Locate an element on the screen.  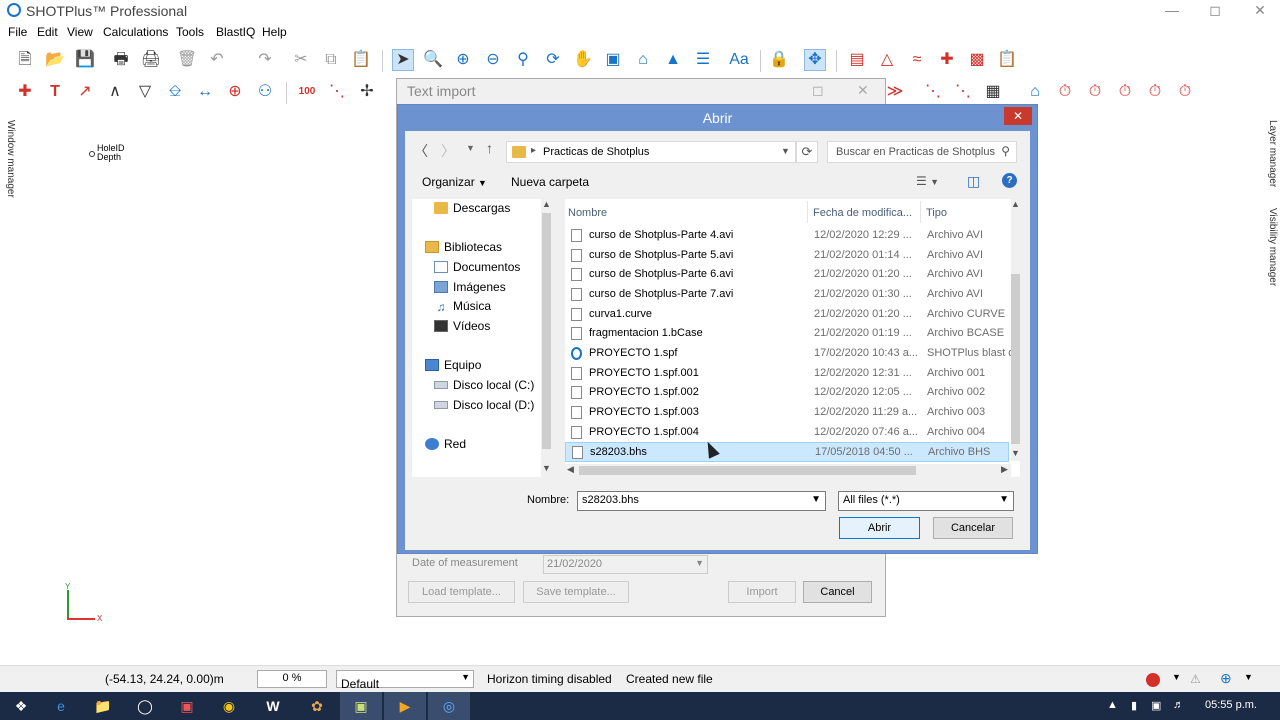
nav-downloads: Descargas is located at coordinates (472, 208).